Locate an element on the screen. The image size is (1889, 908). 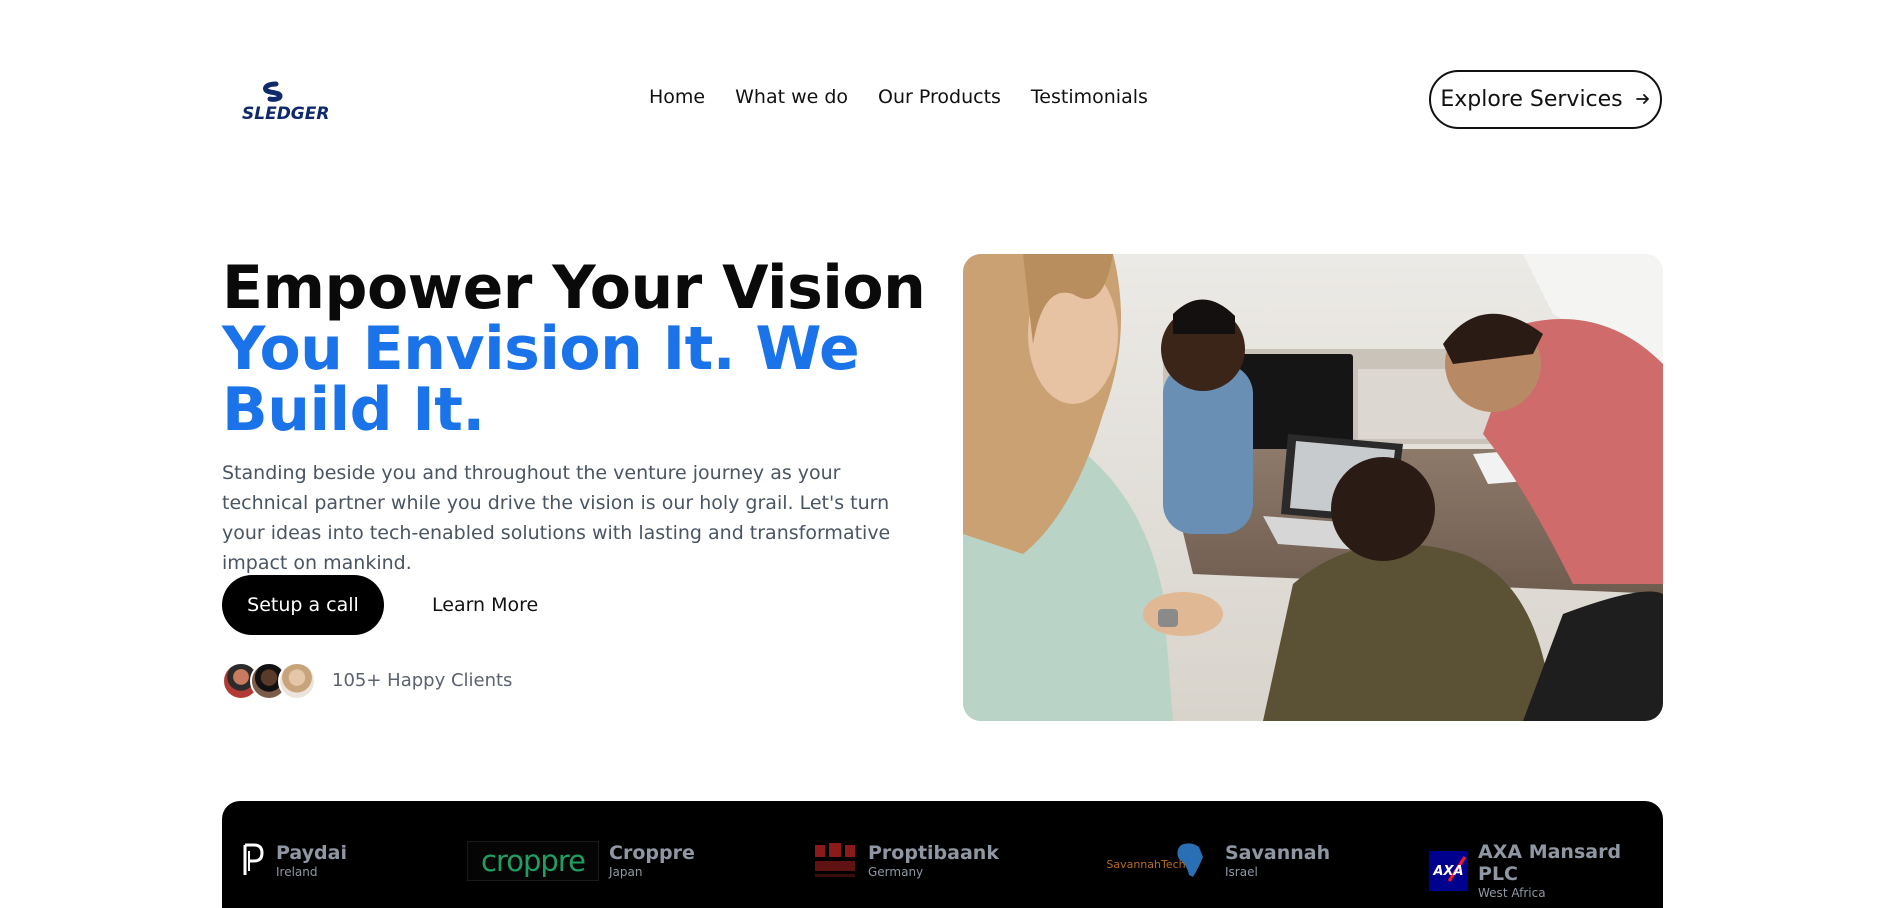
explore-services-label: Explore Services is located at coordinates (1531, 99).